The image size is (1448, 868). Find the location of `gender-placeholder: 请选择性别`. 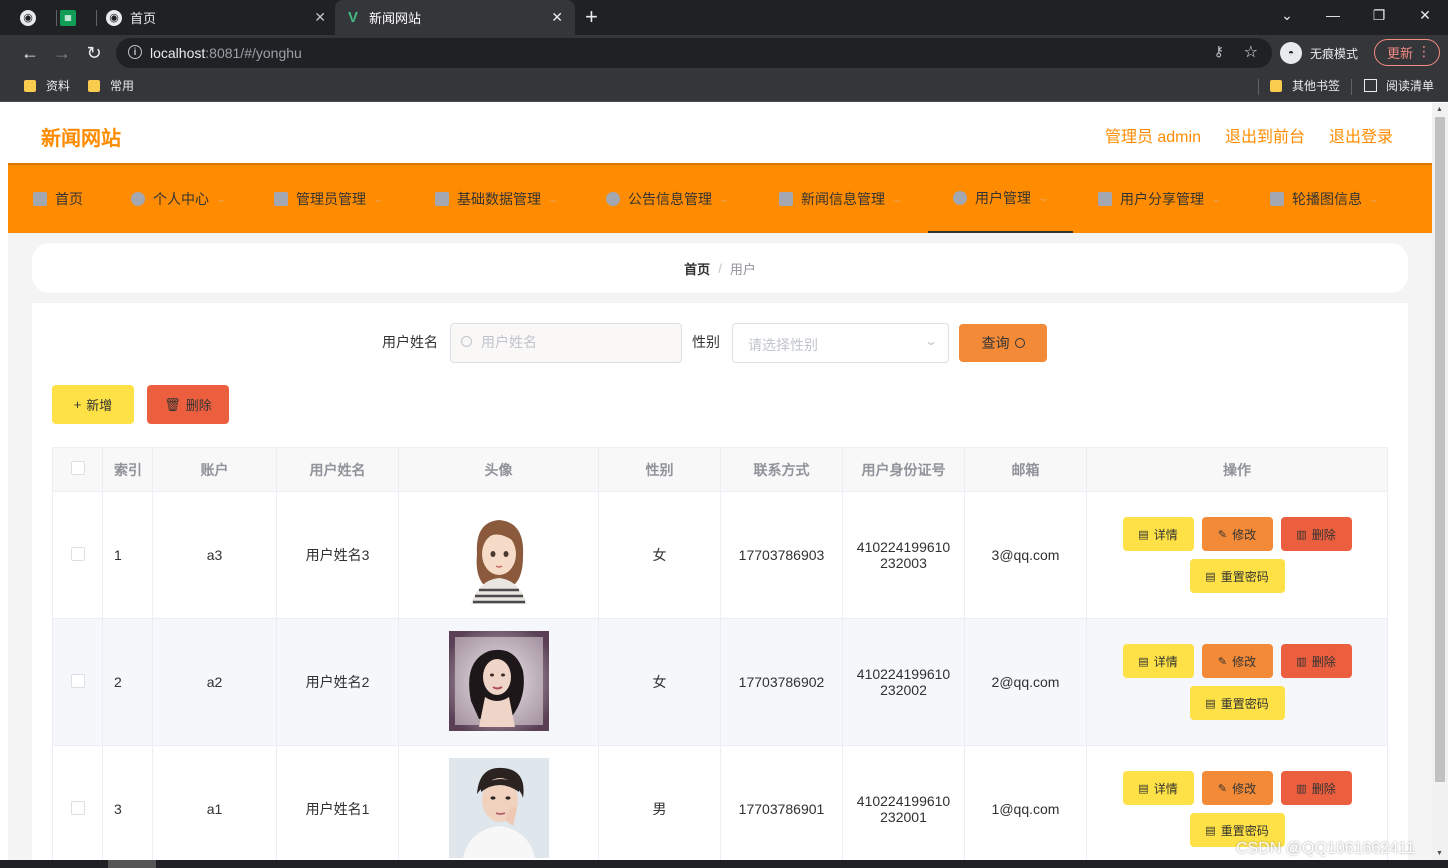

gender-placeholder: 请选择性别 is located at coordinates (783, 345).